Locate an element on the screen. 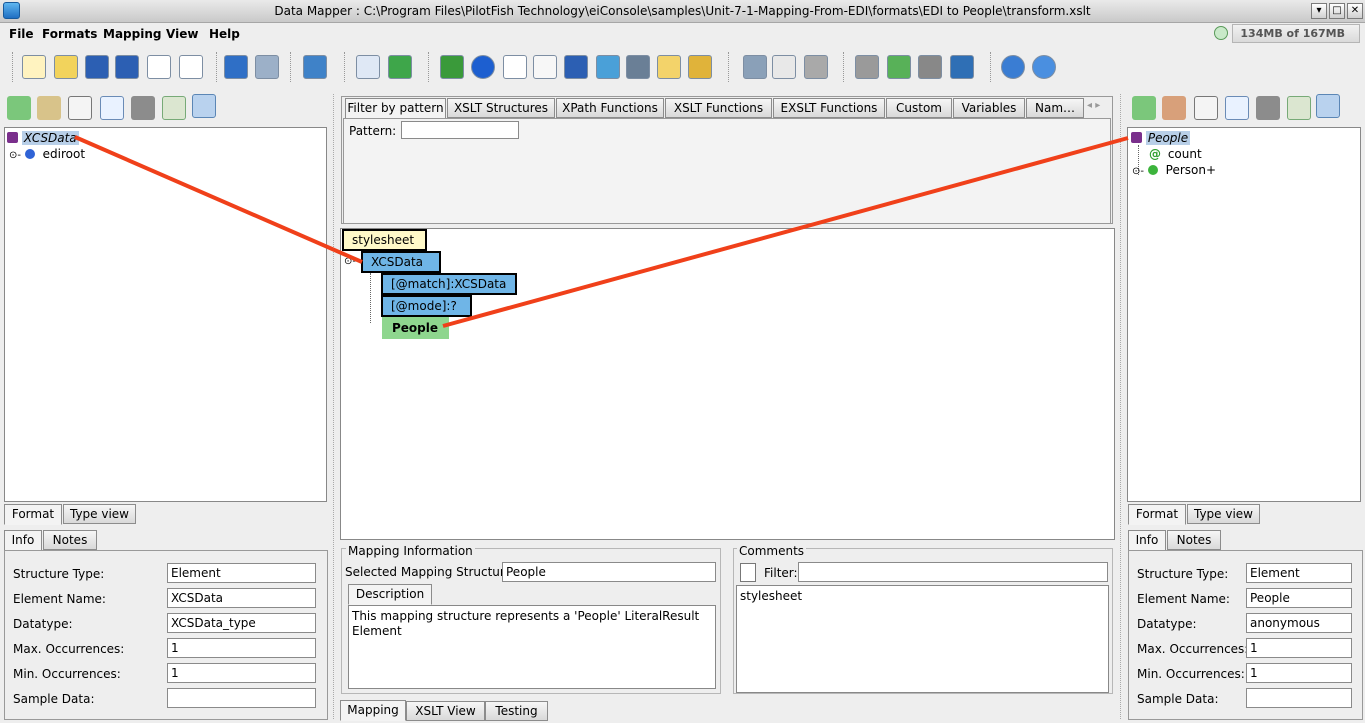 The image size is (1365, 723). comments-text: stylesheet is located at coordinates (922, 639).